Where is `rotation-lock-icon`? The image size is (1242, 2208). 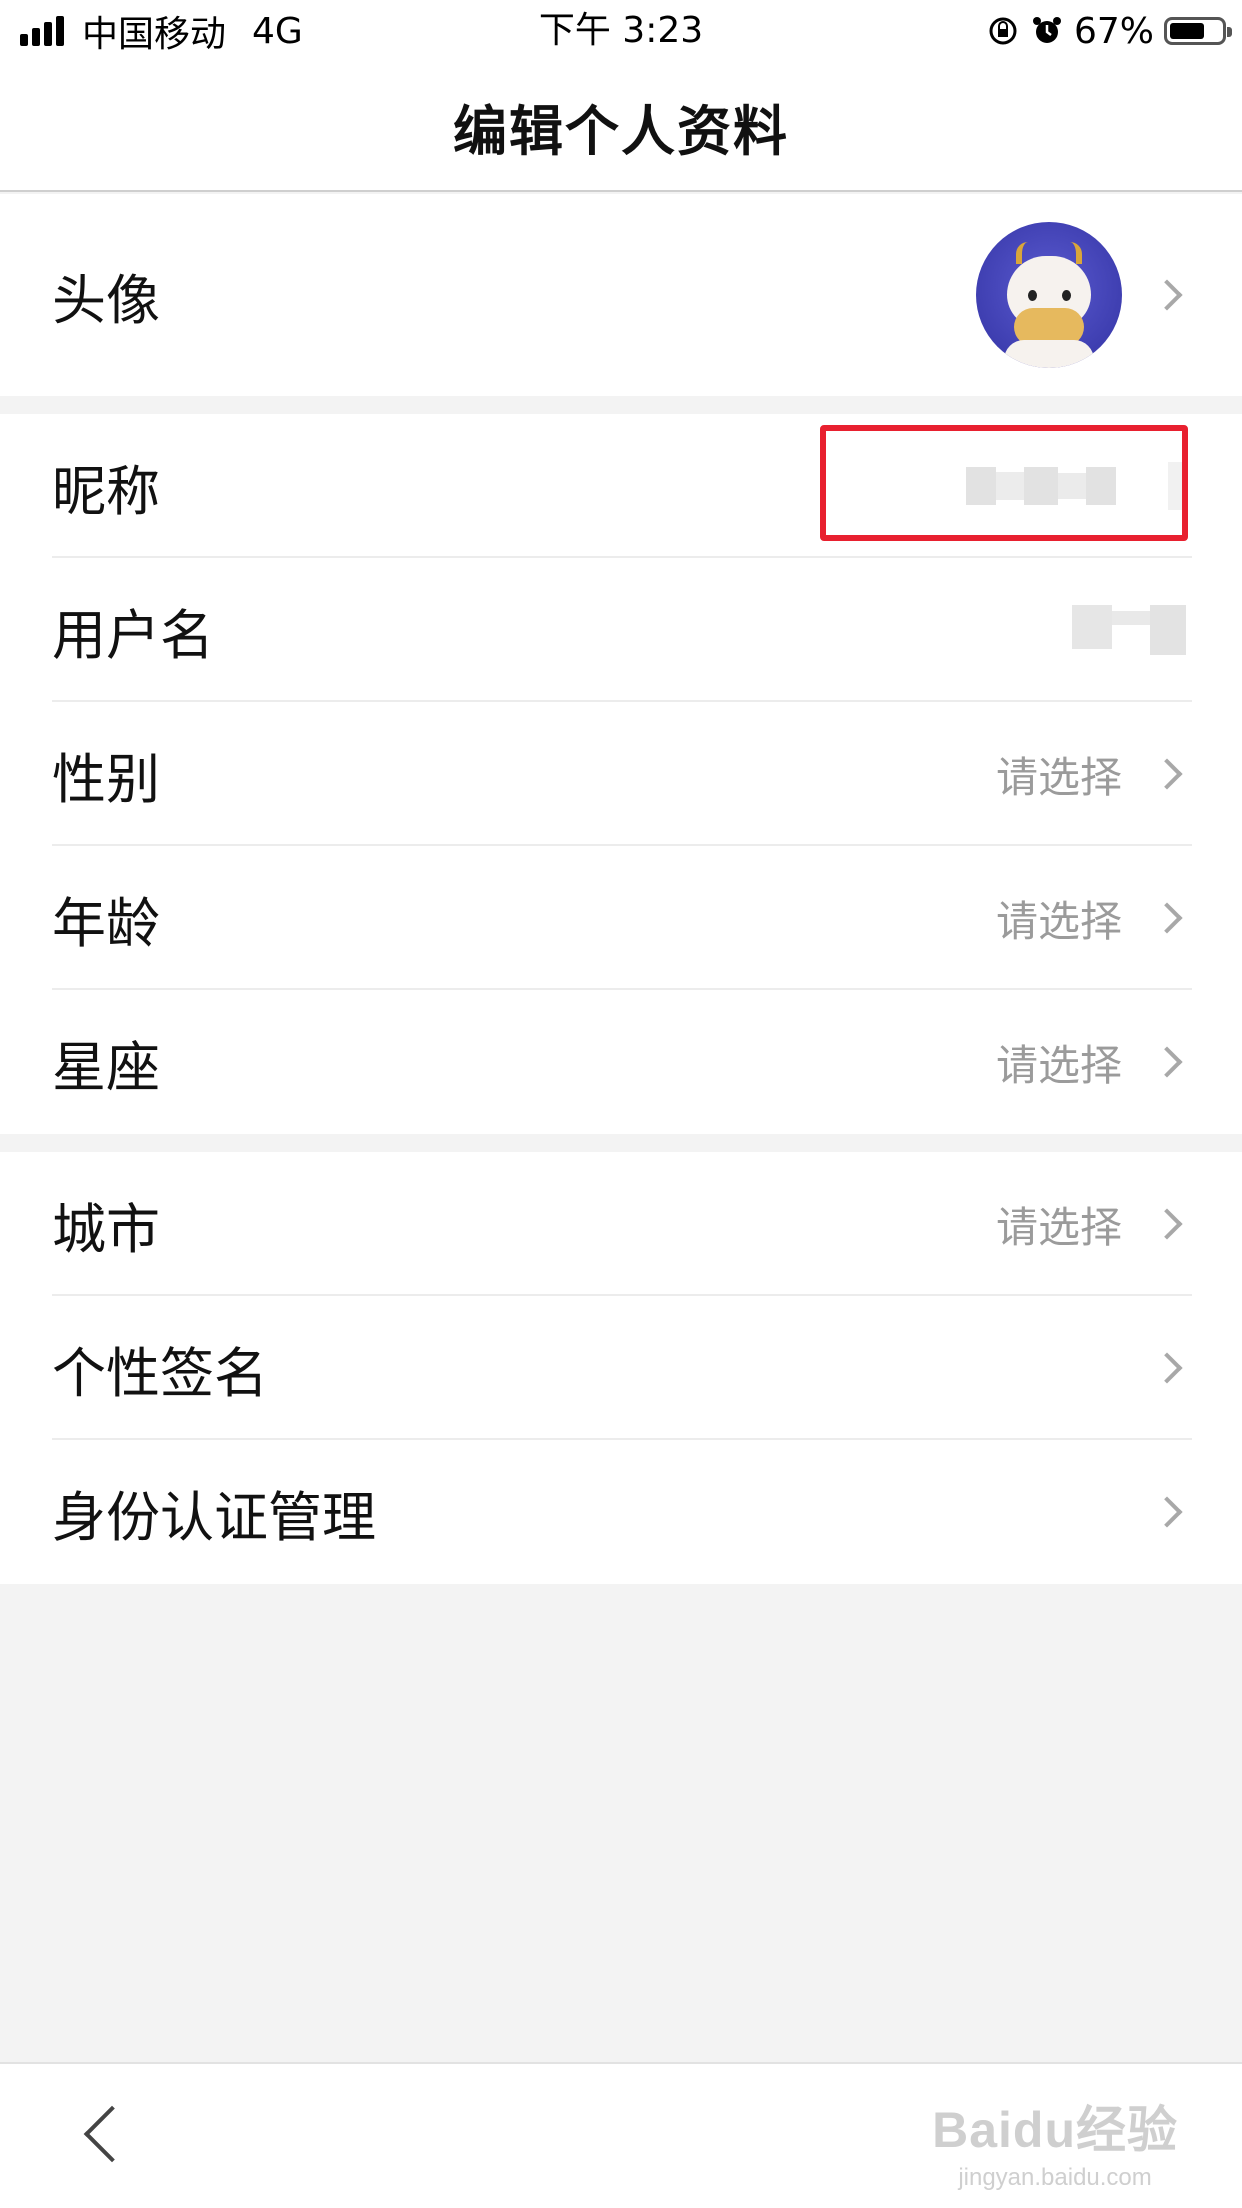 rotation-lock-icon is located at coordinates (1003, 31).